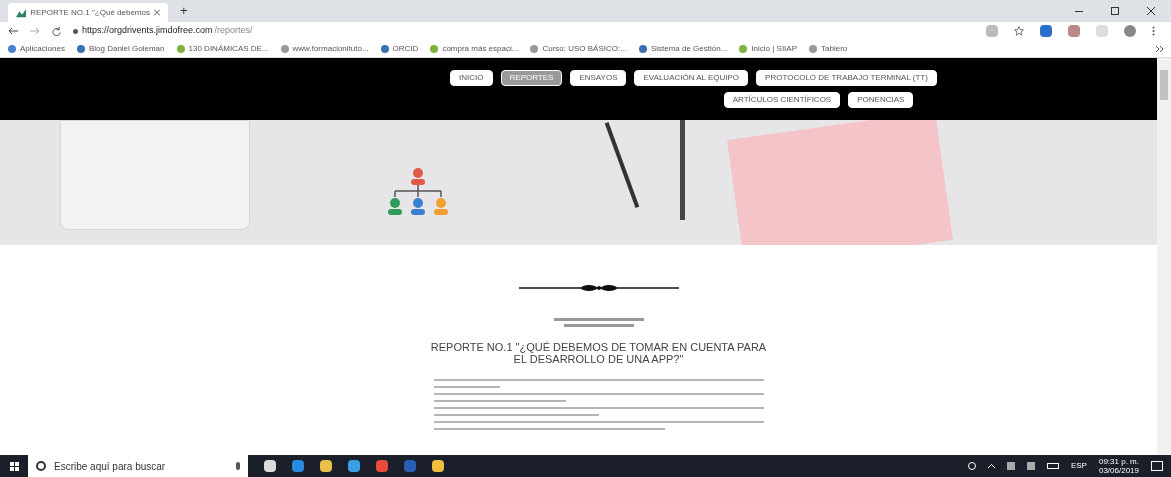 The width and height of the screenshot is (1171, 477). What do you see at coordinates (1151, 11) in the screenshot?
I see `close-icon` at bounding box center [1151, 11].